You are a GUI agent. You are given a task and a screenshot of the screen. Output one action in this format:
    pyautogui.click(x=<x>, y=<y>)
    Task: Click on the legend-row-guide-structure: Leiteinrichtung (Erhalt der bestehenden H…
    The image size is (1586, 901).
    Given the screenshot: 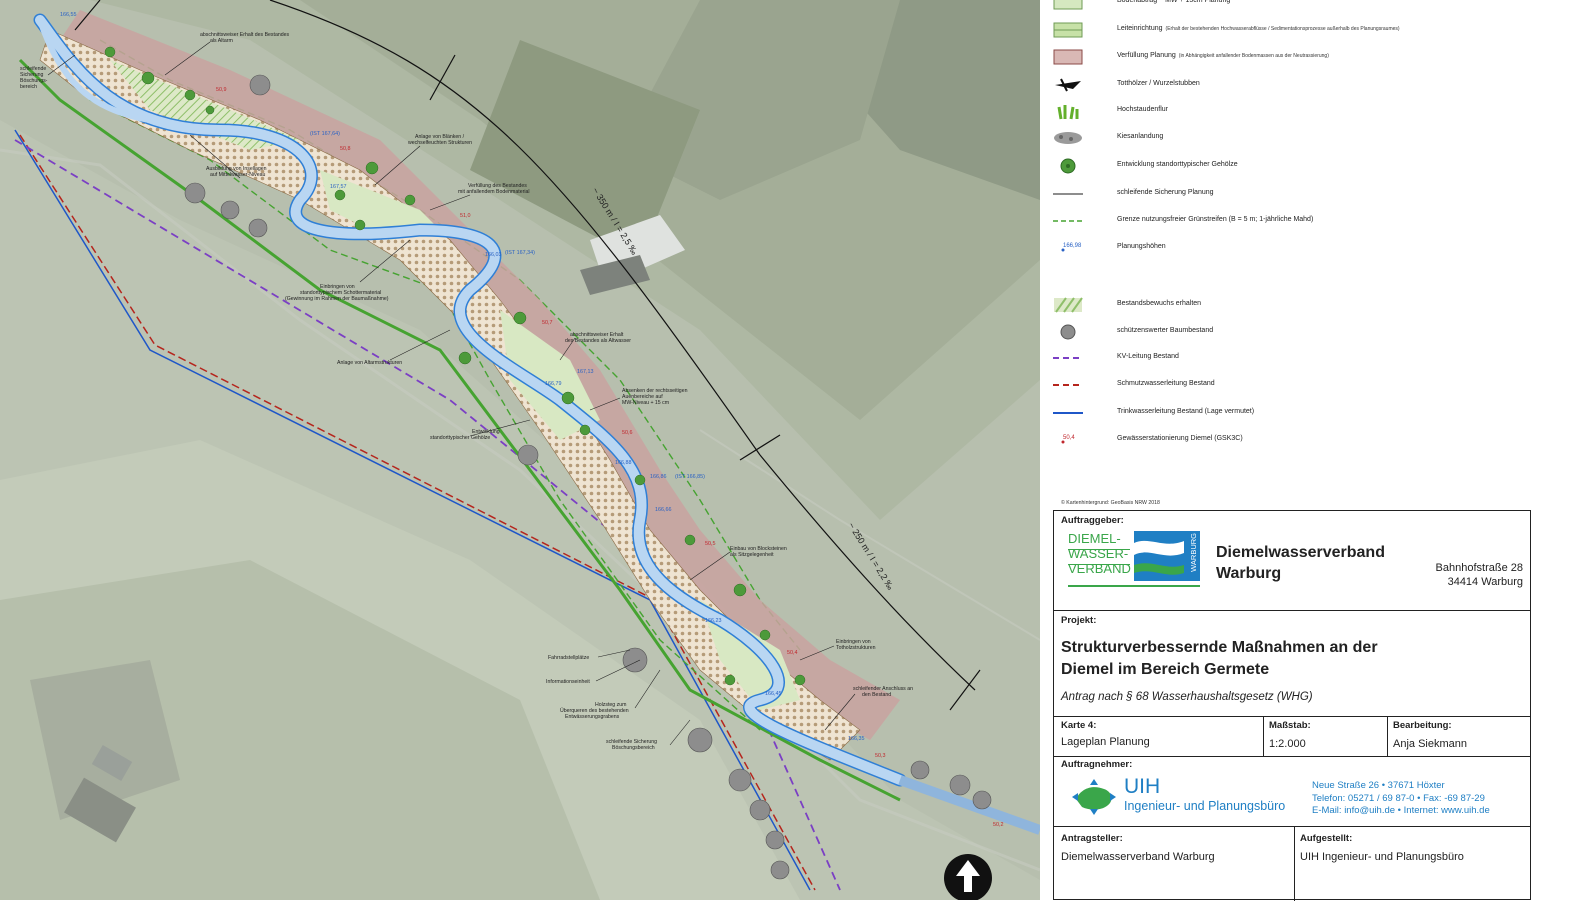 What is the action you would take?
    pyautogui.click(x=1305, y=30)
    